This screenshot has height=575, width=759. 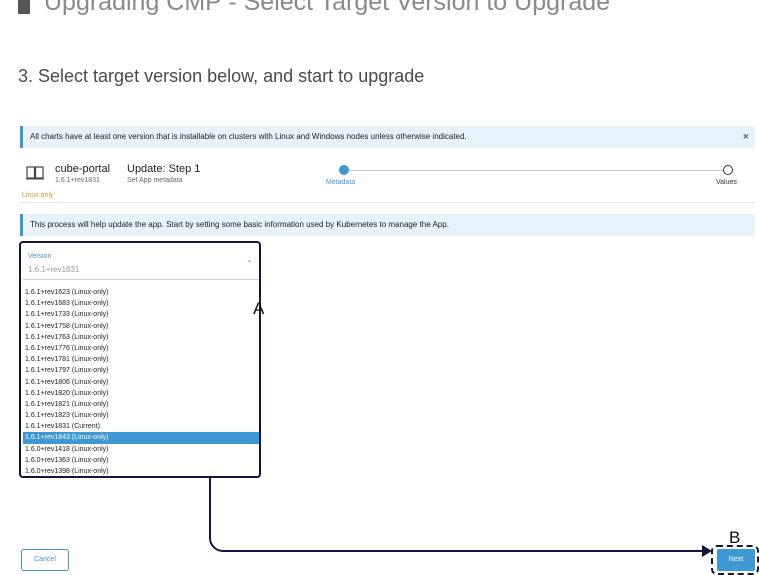 I want to click on chevron-up-icon: ⌃, so click(x=249, y=263).